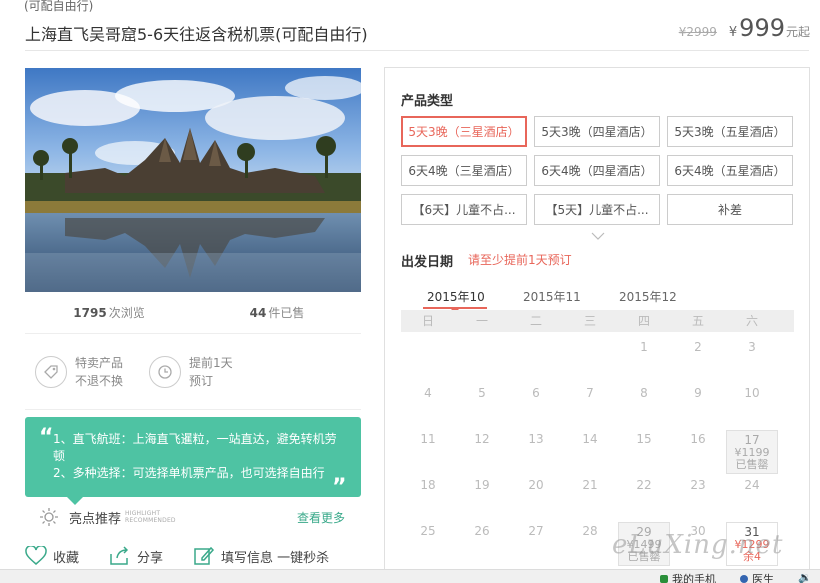  What do you see at coordinates (751, 321) in the screenshot?
I see `weekday-label: 六` at bounding box center [751, 321].